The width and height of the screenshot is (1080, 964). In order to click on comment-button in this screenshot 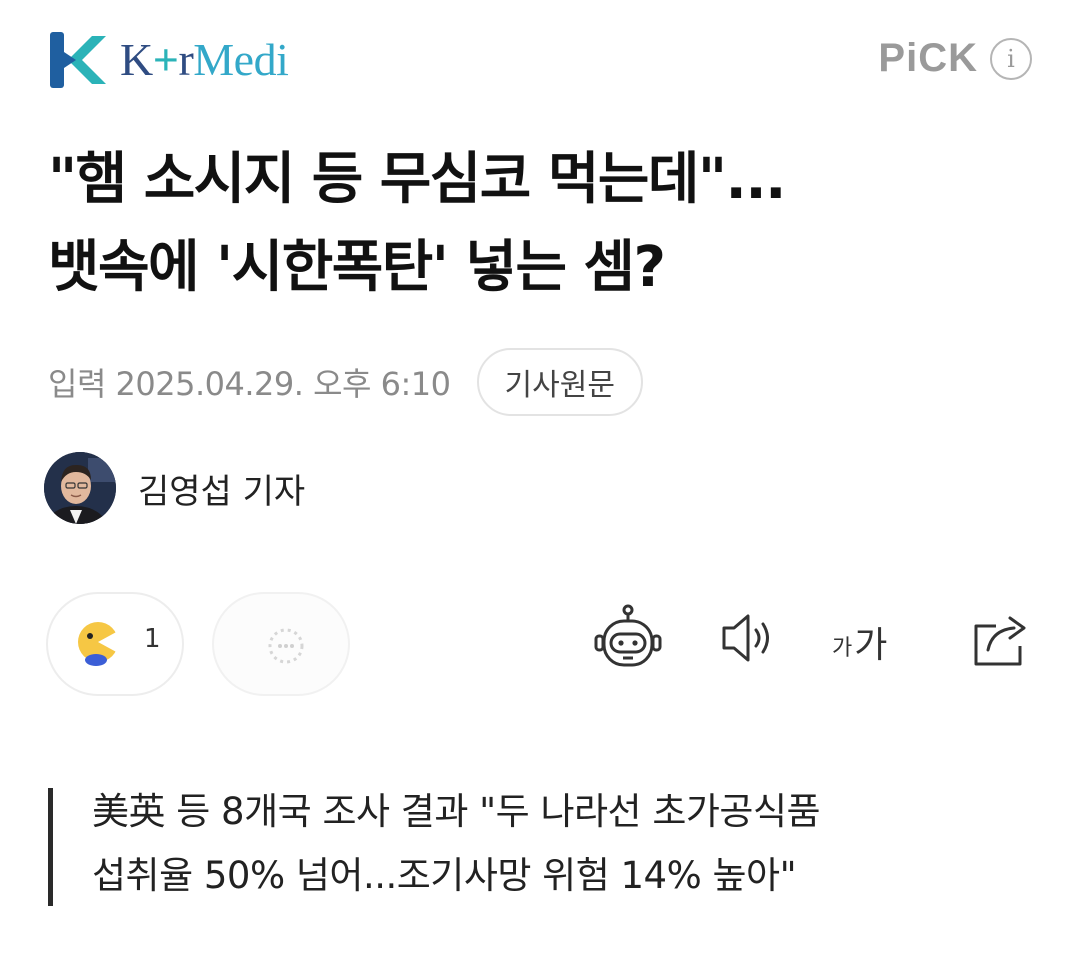, I will do `click(281, 644)`.